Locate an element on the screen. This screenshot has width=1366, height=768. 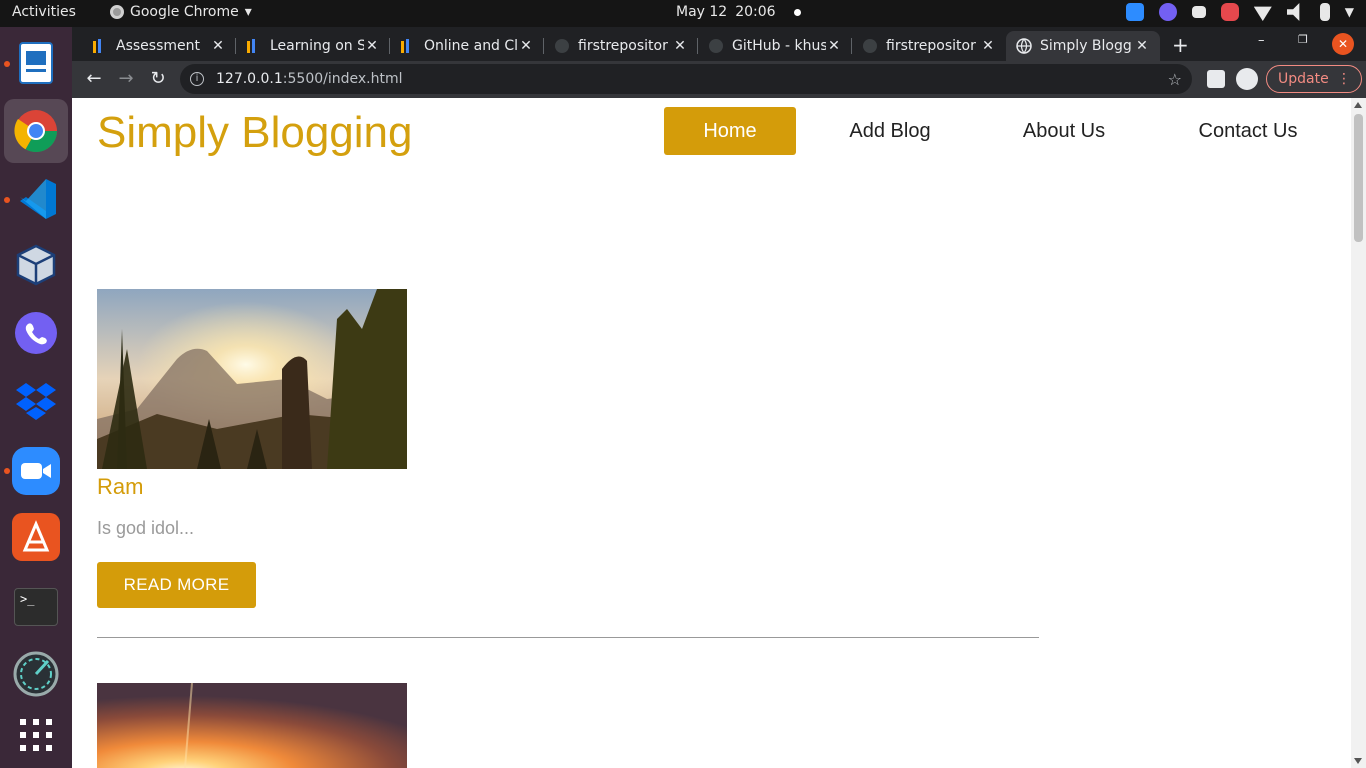
chevron-down-icon: ▾ is located at coordinates (248, 12).